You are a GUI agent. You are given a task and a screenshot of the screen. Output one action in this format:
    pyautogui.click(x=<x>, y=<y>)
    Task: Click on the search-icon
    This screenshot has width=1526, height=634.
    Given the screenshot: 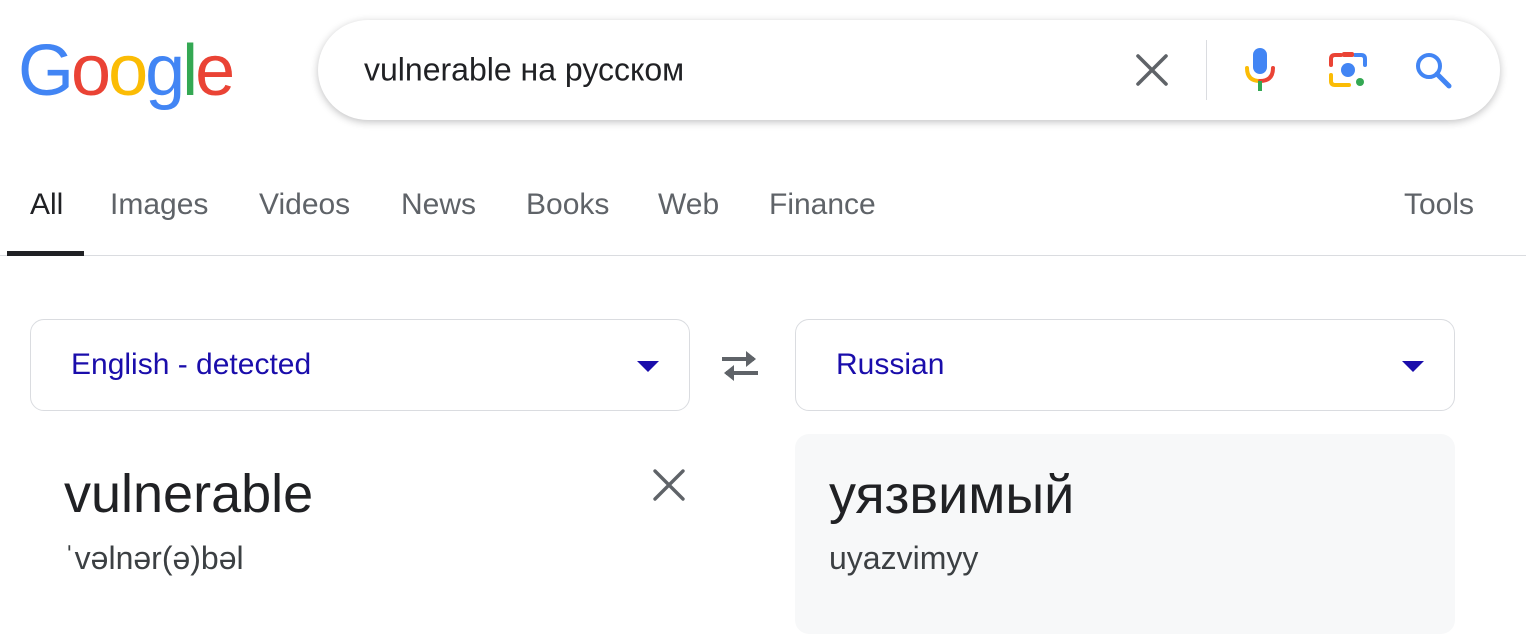 What is the action you would take?
    pyautogui.click(x=1434, y=71)
    